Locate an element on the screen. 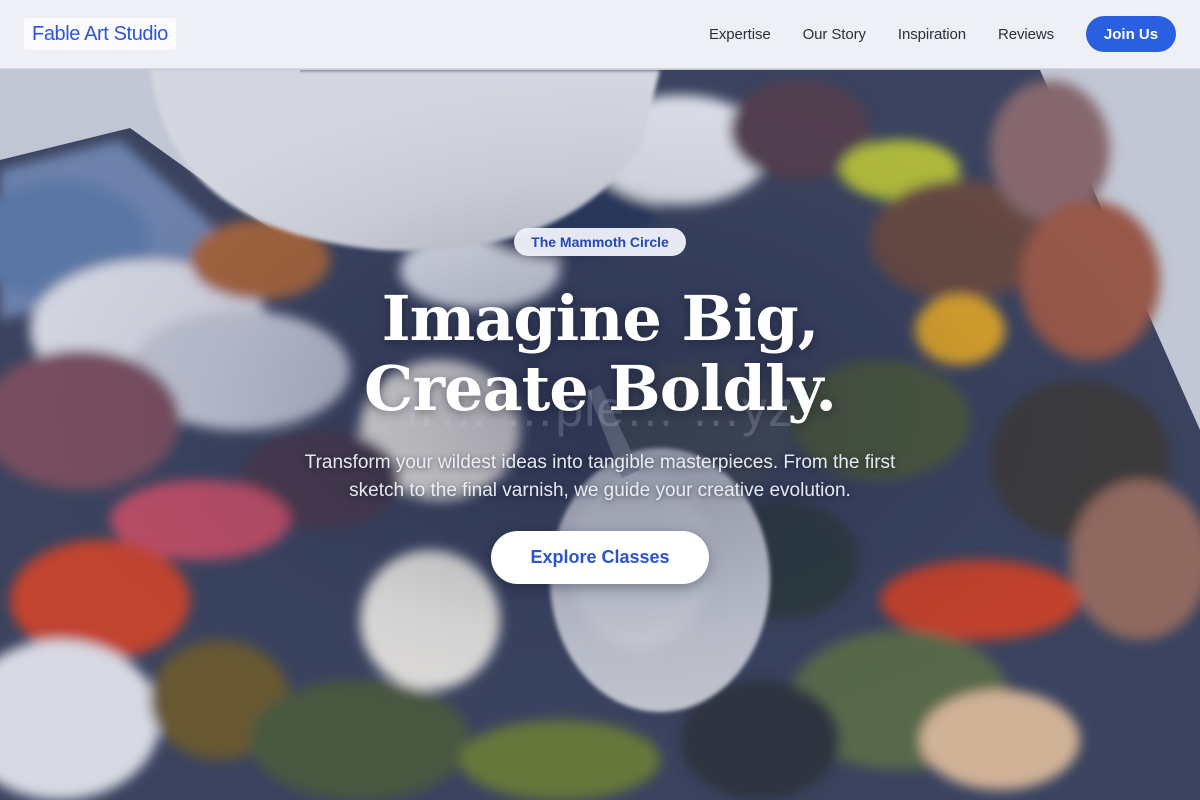 This screenshot has height=800, width=1200. join-us-button: Join Us is located at coordinates (1131, 34).